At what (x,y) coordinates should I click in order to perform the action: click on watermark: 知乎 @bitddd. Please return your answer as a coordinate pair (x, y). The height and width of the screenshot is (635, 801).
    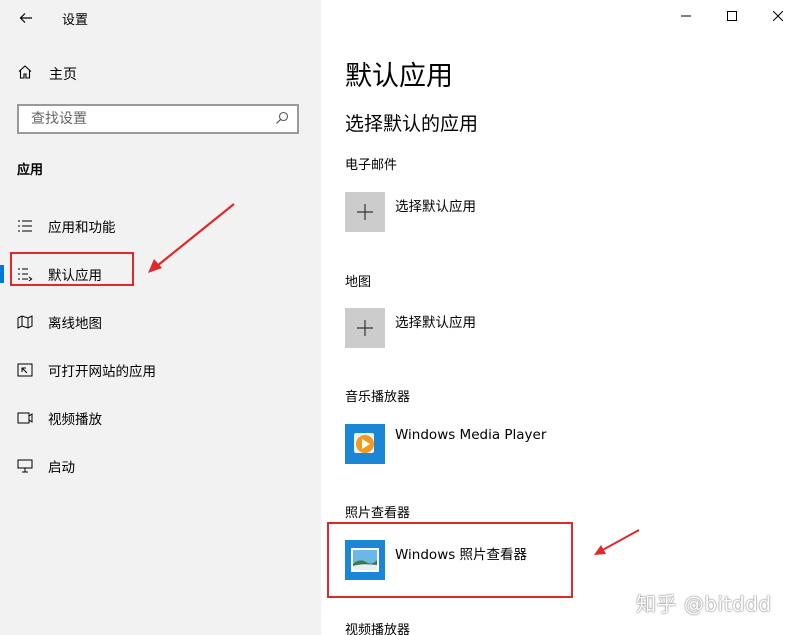
    Looking at the image, I should click on (704, 604).